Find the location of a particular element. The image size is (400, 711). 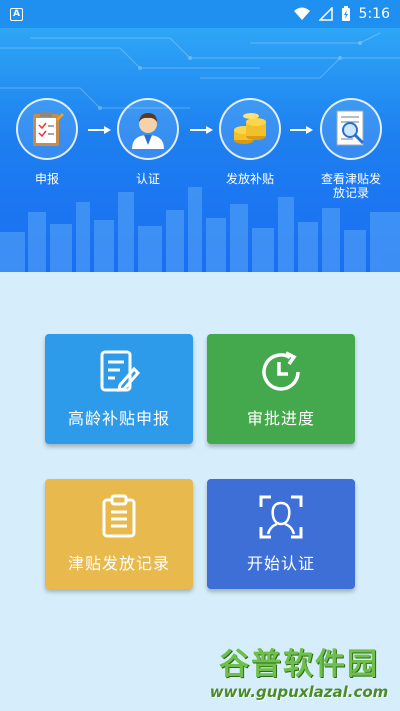

step-issue-subsidy: 发放补贴 is located at coordinates (250, 142).